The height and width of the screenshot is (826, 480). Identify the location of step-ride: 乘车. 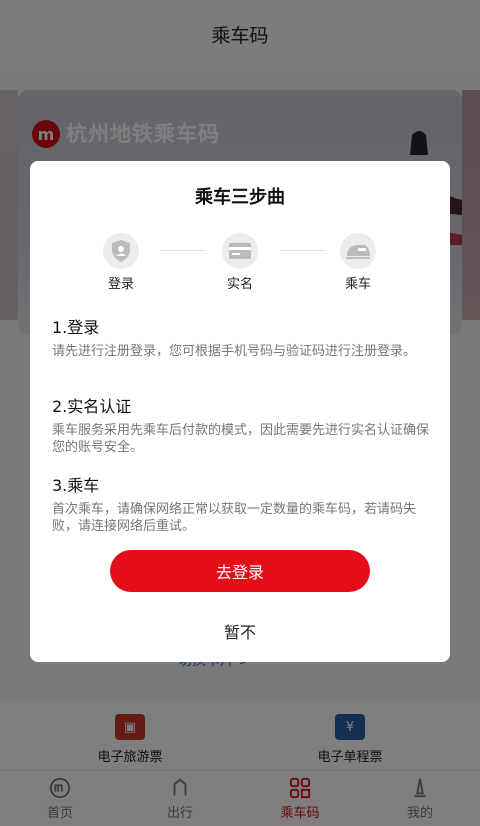
(358, 262).